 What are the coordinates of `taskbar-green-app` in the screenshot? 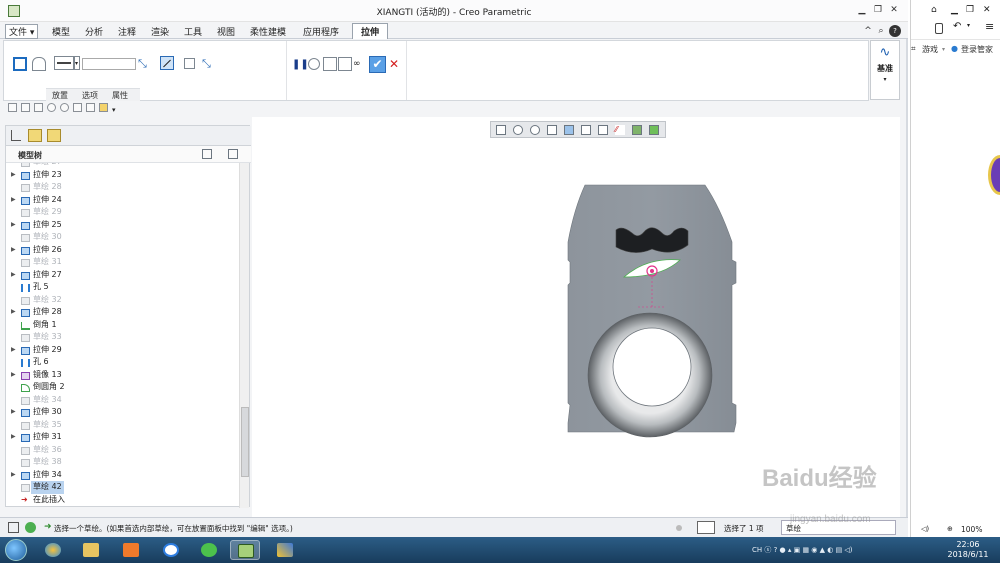 It's located at (209, 550).